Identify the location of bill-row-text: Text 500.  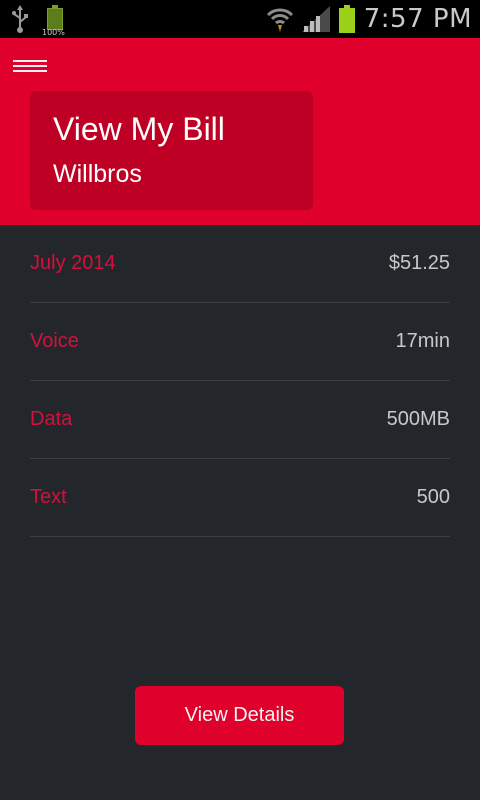
(240, 498).